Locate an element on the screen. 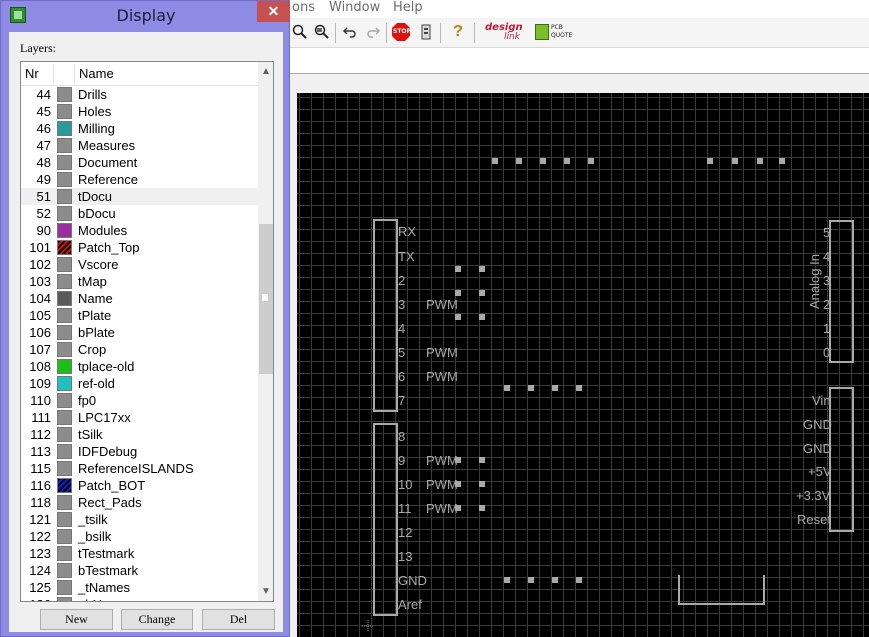 The image size is (869, 637). redo-icon is located at coordinates (373, 32).